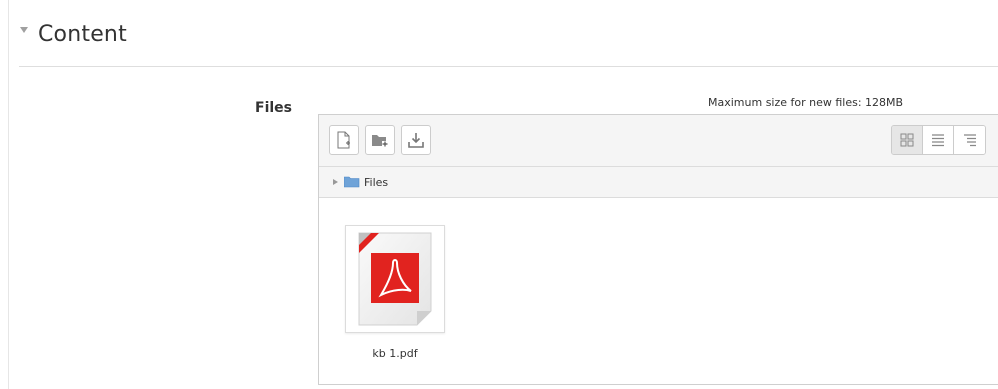  I want to click on create-folder-icon, so click(380, 141).